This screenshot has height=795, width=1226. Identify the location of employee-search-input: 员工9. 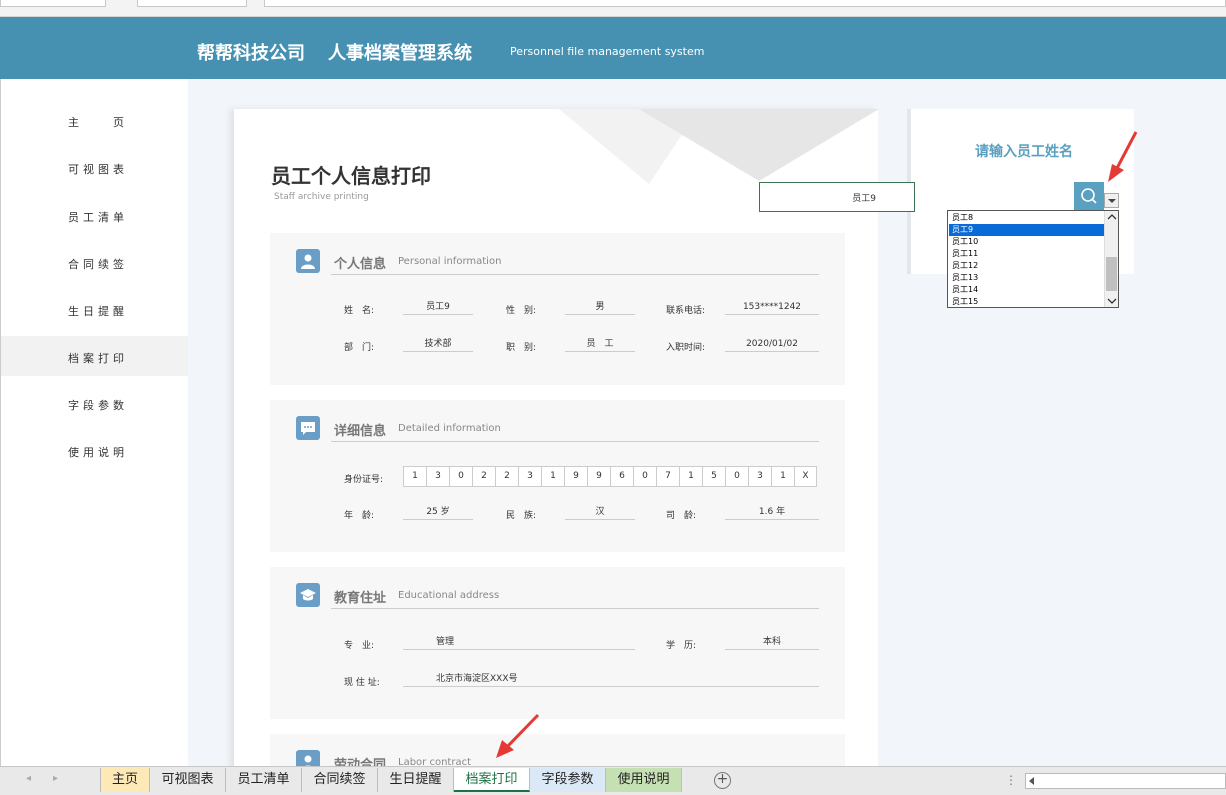
(837, 197).